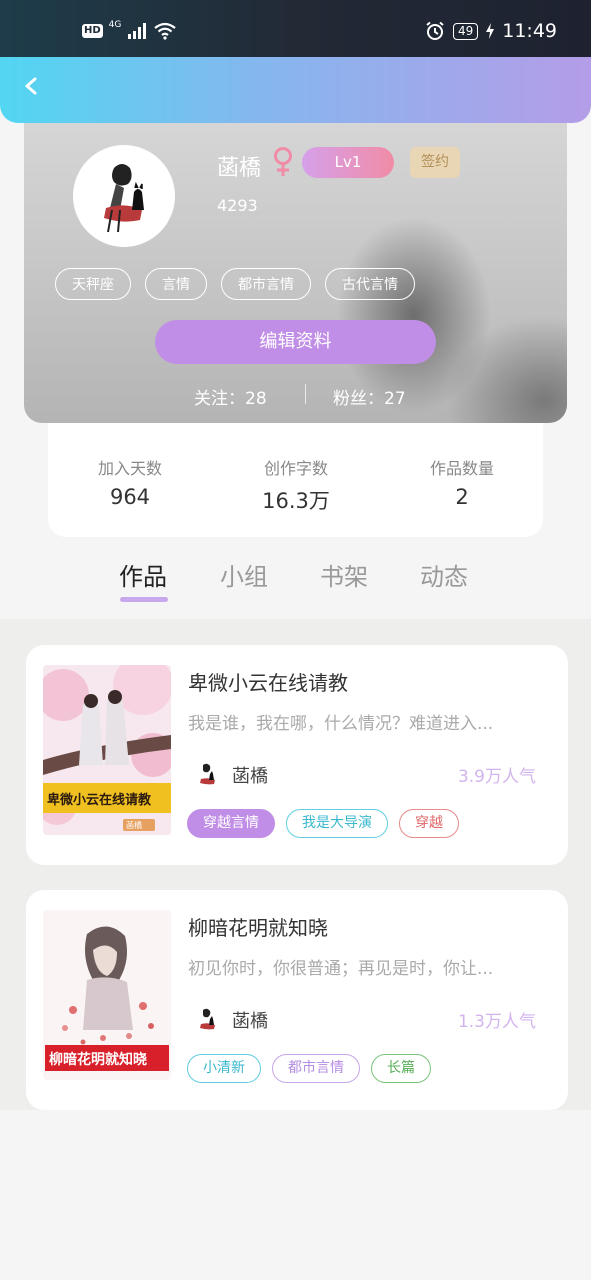 This screenshot has height=1280, width=591. What do you see at coordinates (461, 468) in the screenshot?
I see `stat-label: 作品数量` at bounding box center [461, 468].